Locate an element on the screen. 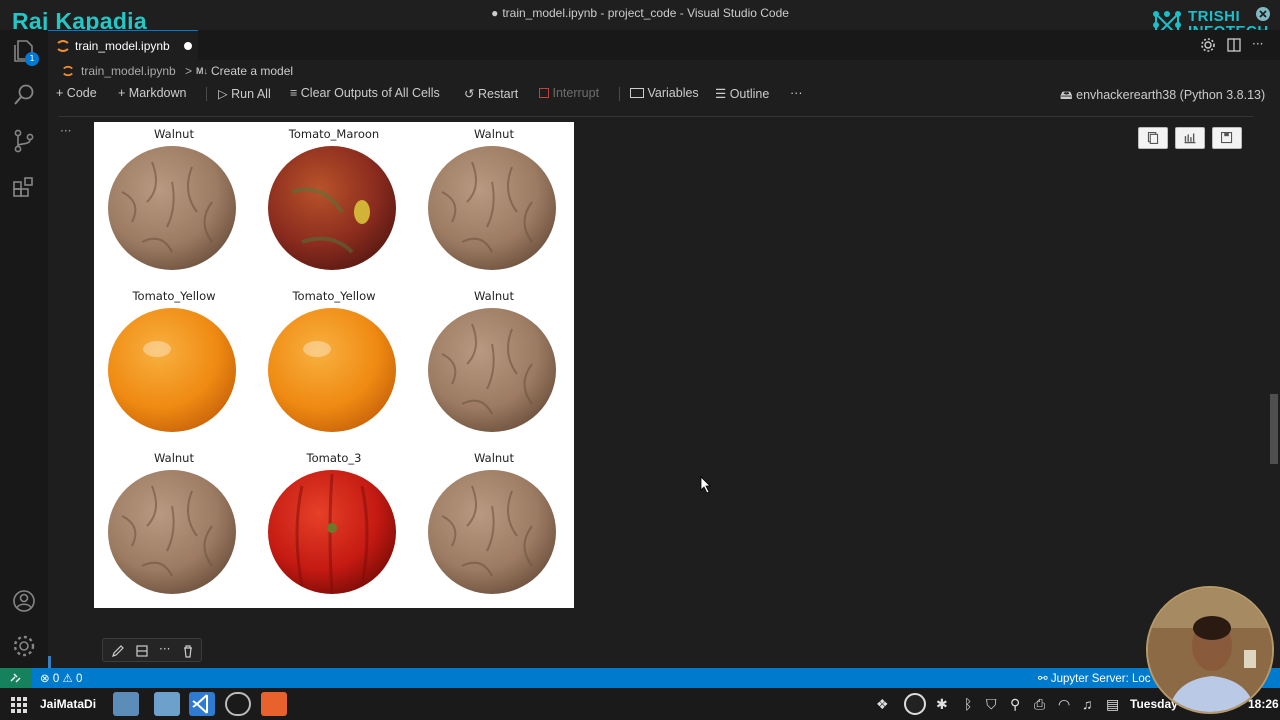  save-icon is located at coordinates (1227, 138).